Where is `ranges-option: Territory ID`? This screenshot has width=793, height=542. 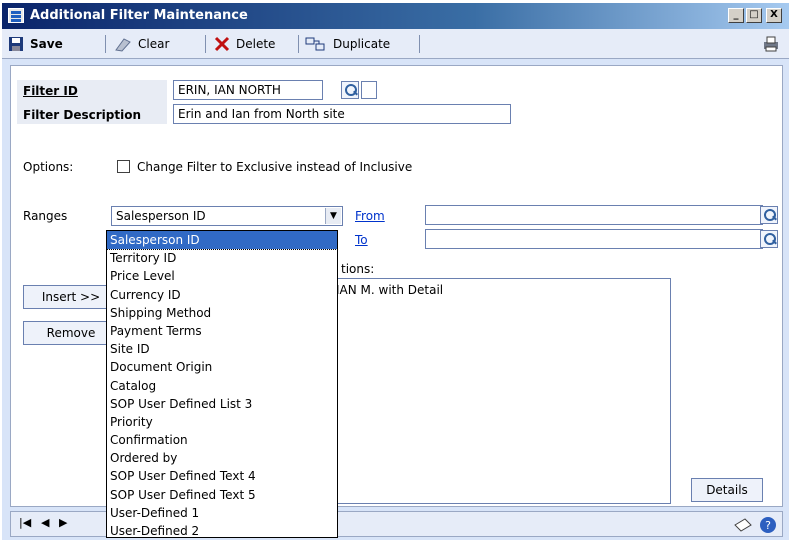 ranges-option: Territory ID is located at coordinates (222, 258).